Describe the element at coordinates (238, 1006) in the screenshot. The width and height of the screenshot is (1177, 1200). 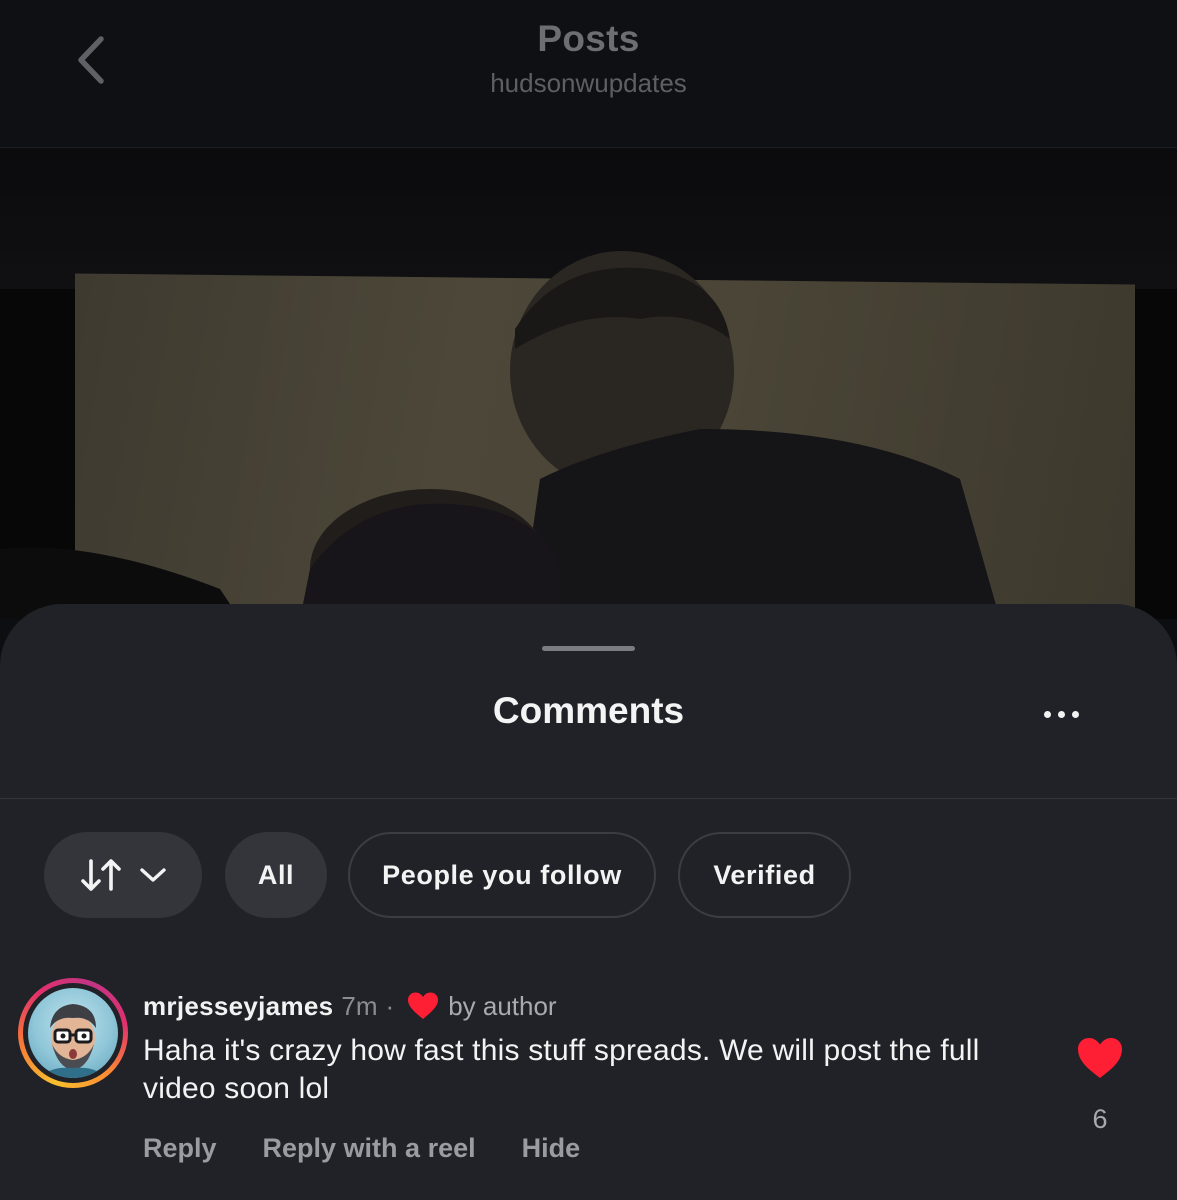
I see `comment-username: mrjesseyjames` at that location.